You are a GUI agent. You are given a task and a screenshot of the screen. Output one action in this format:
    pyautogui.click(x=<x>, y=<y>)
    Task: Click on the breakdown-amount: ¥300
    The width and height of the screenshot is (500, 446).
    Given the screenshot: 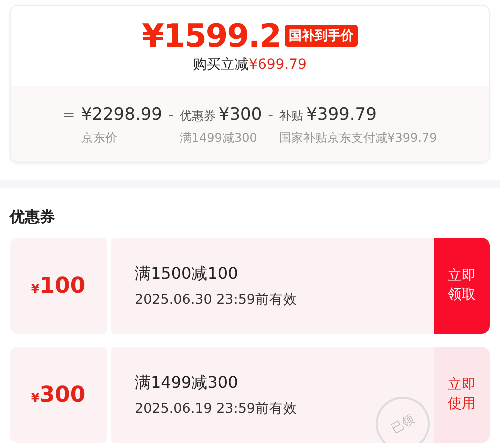 What is the action you would take?
    pyautogui.click(x=240, y=115)
    